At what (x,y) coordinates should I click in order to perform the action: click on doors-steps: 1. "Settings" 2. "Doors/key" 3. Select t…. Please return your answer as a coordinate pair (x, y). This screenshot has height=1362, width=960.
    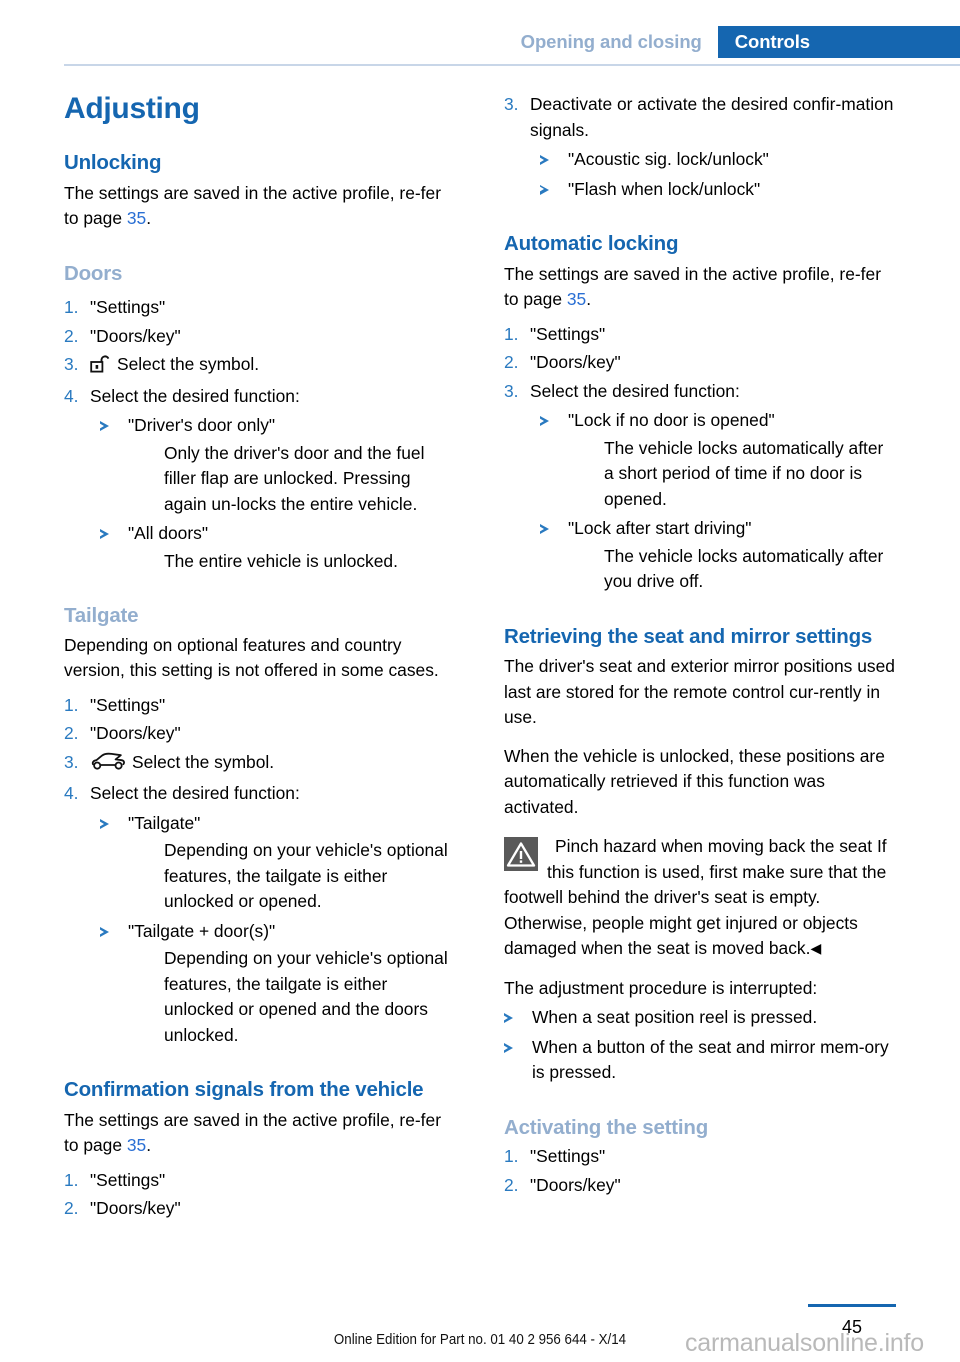
    Looking at the image, I should click on (260, 352).